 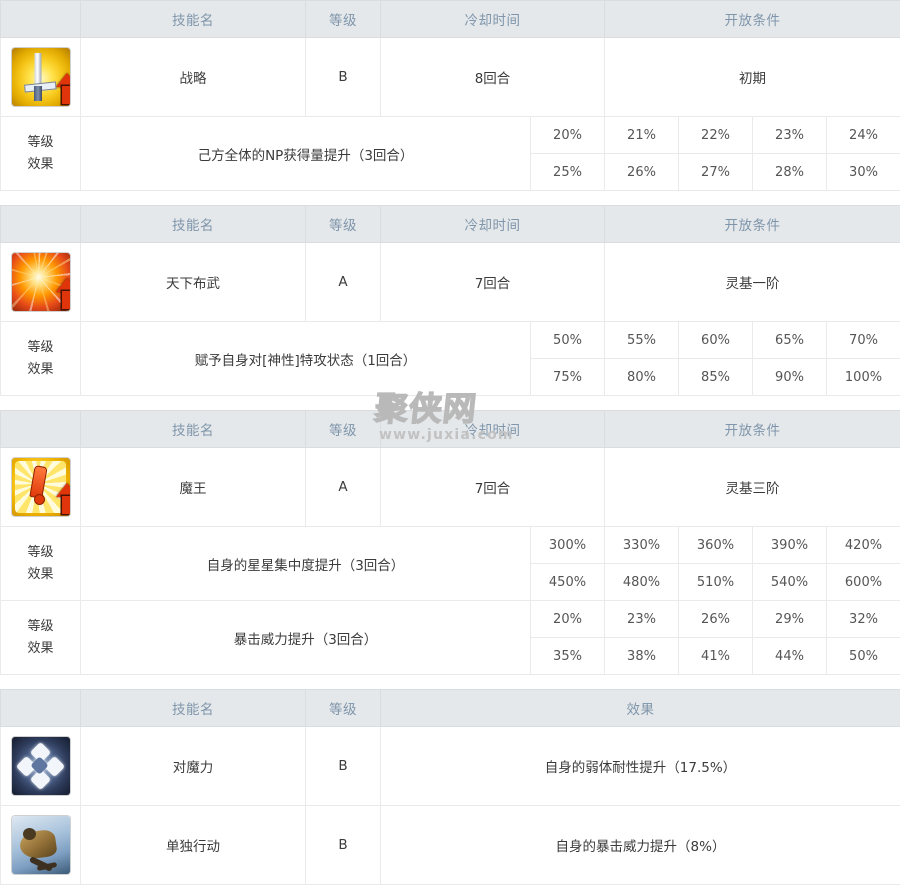 What do you see at coordinates (193, 845) in the screenshot?
I see `skill-name: 单独行动` at bounding box center [193, 845].